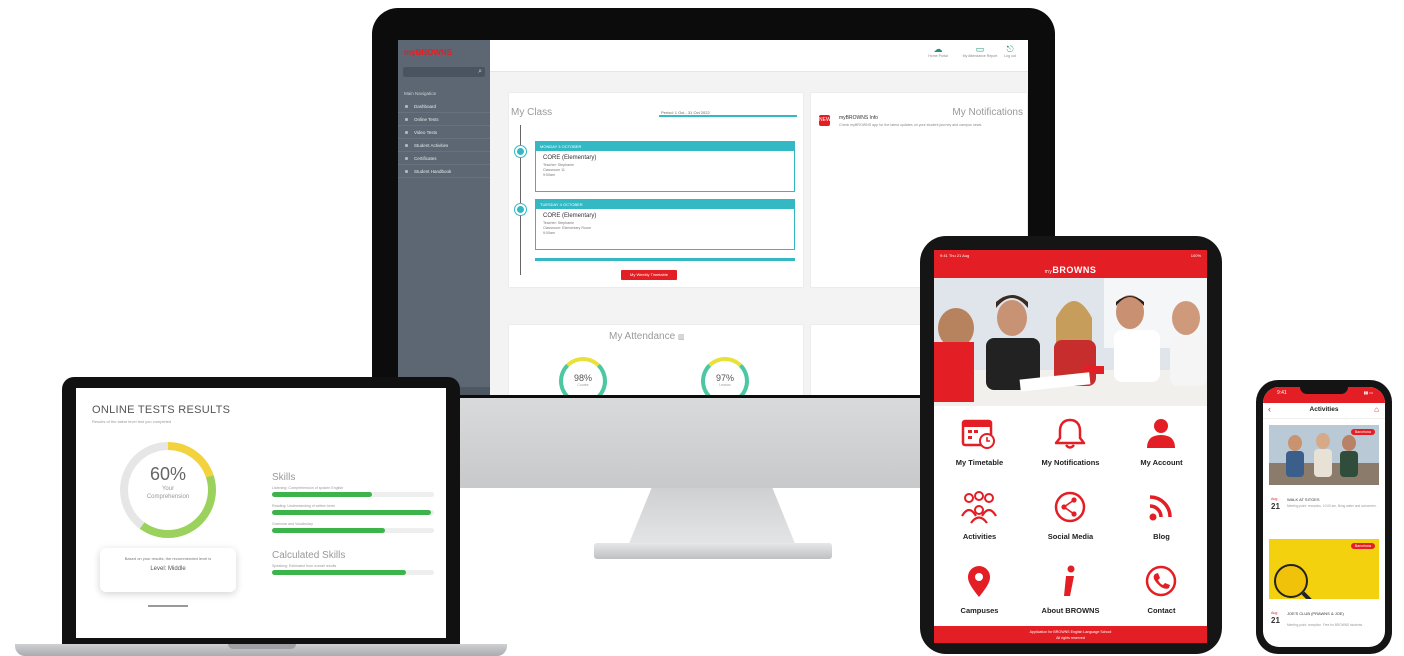  Describe the element at coordinates (1070, 342) in the screenshot. I see `students-photo-illustration` at that location.